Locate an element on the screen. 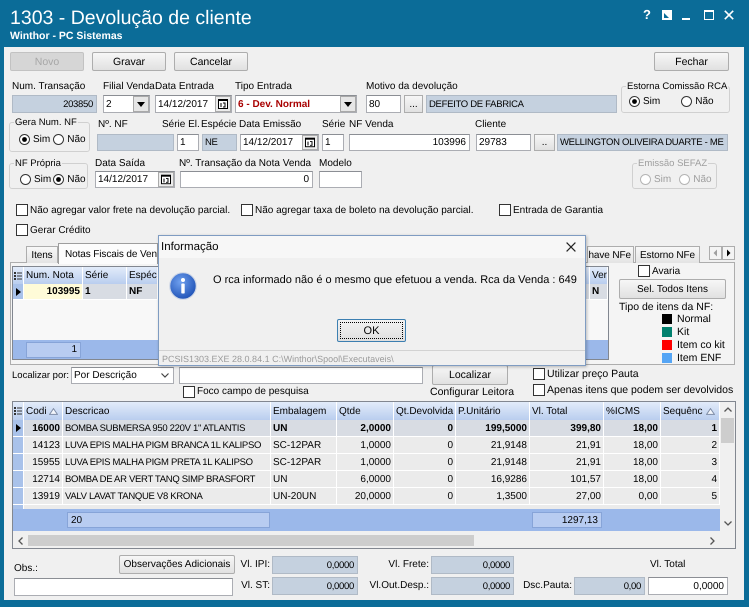 This screenshot has height=607, width=749. checkbox: Gerar Crédito is located at coordinates (53, 230).